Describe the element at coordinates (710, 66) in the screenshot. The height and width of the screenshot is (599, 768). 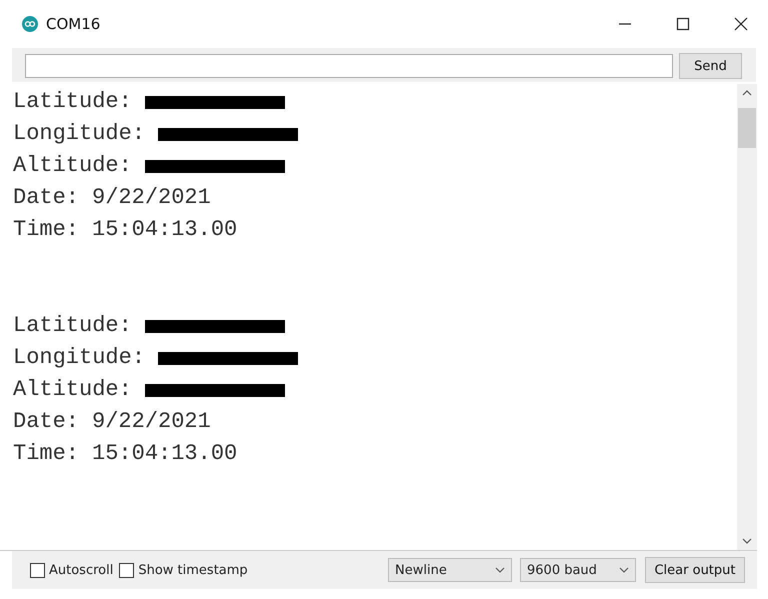
I see `send-button: Send` at that location.